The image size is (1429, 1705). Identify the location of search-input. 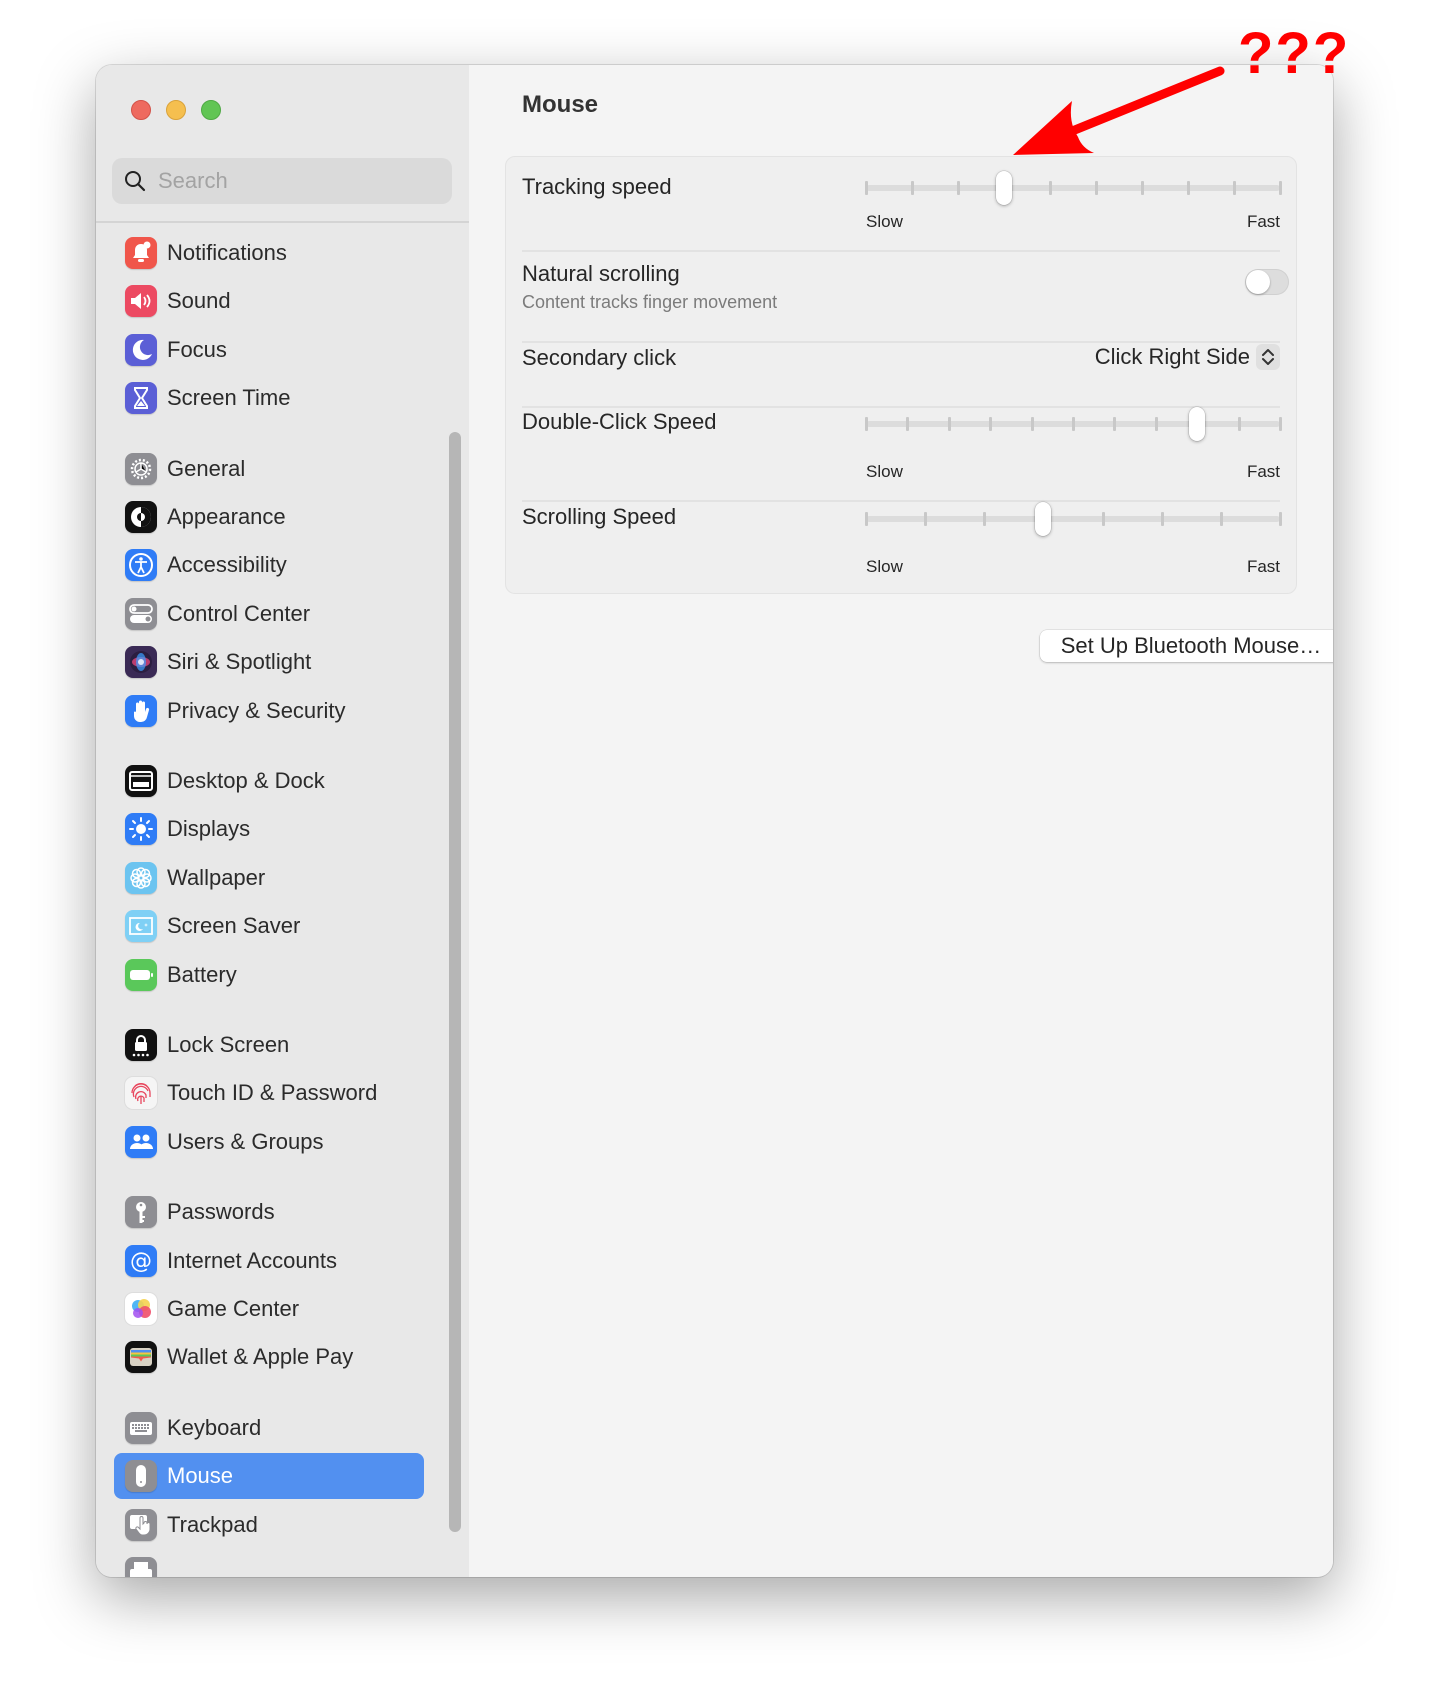
(298, 181).